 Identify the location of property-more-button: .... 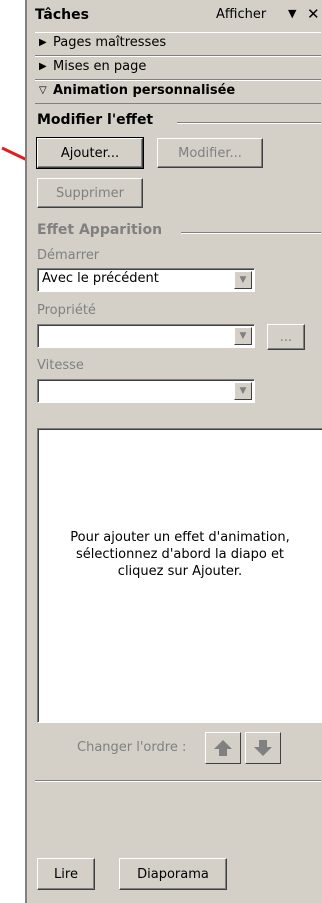
(286, 337).